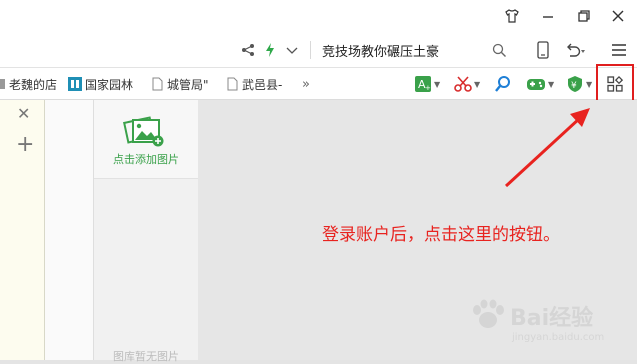 The height and width of the screenshot is (364, 637). What do you see at coordinates (558, 337) in the screenshot?
I see `watermark-url: jingyan.baidu.com` at bounding box center [558, 337].